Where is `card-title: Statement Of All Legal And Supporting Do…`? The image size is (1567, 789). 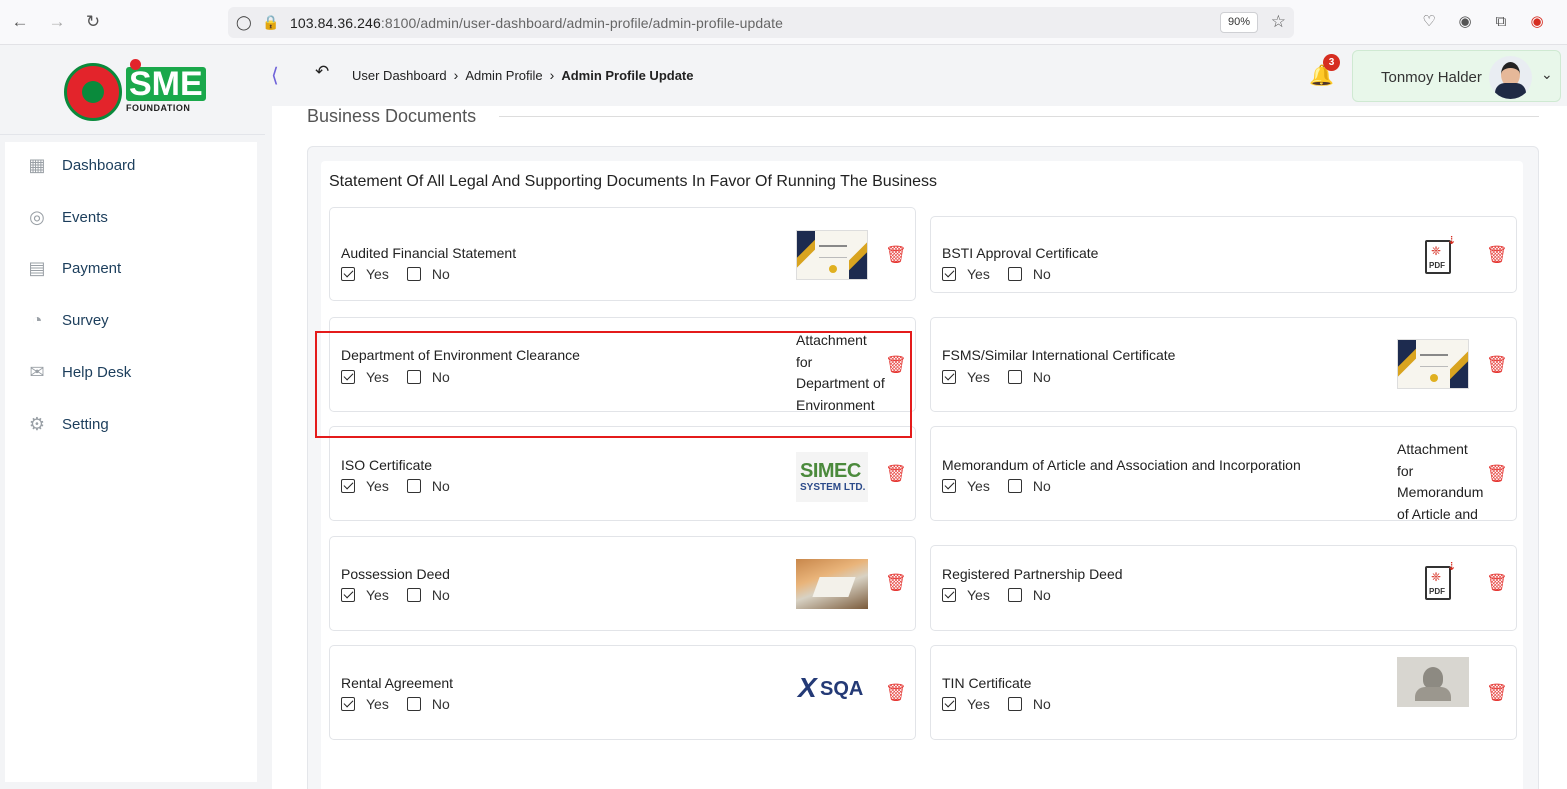 card-title: Statement Of All Legal And Supporting Do… is located at coordinates (633, 181).